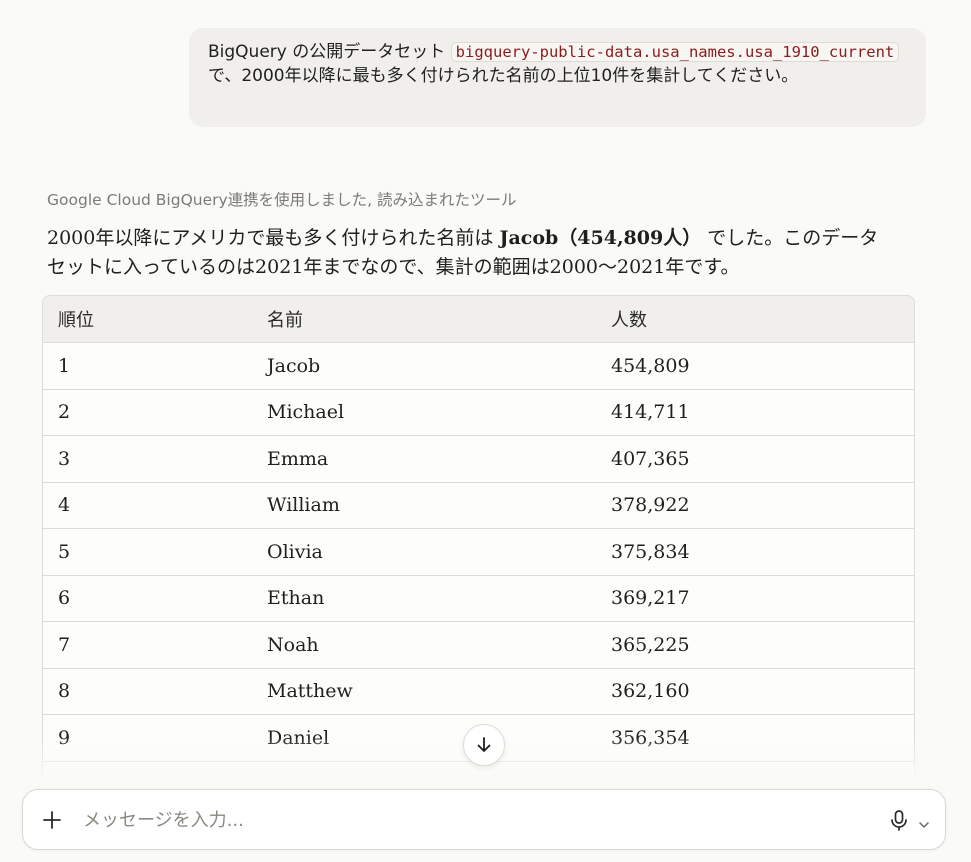  Describe the element at coordinates (755, 552) in the screenshot. I see `cell-count: 375,834` at that location.